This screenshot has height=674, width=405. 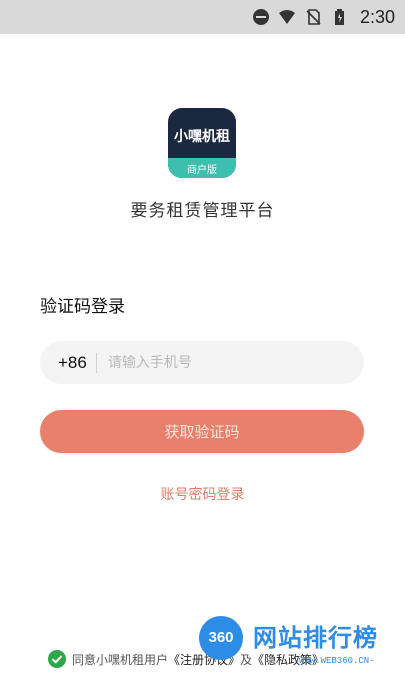 I want to click on status-bar: 2:30, so click(x=202, y=17).